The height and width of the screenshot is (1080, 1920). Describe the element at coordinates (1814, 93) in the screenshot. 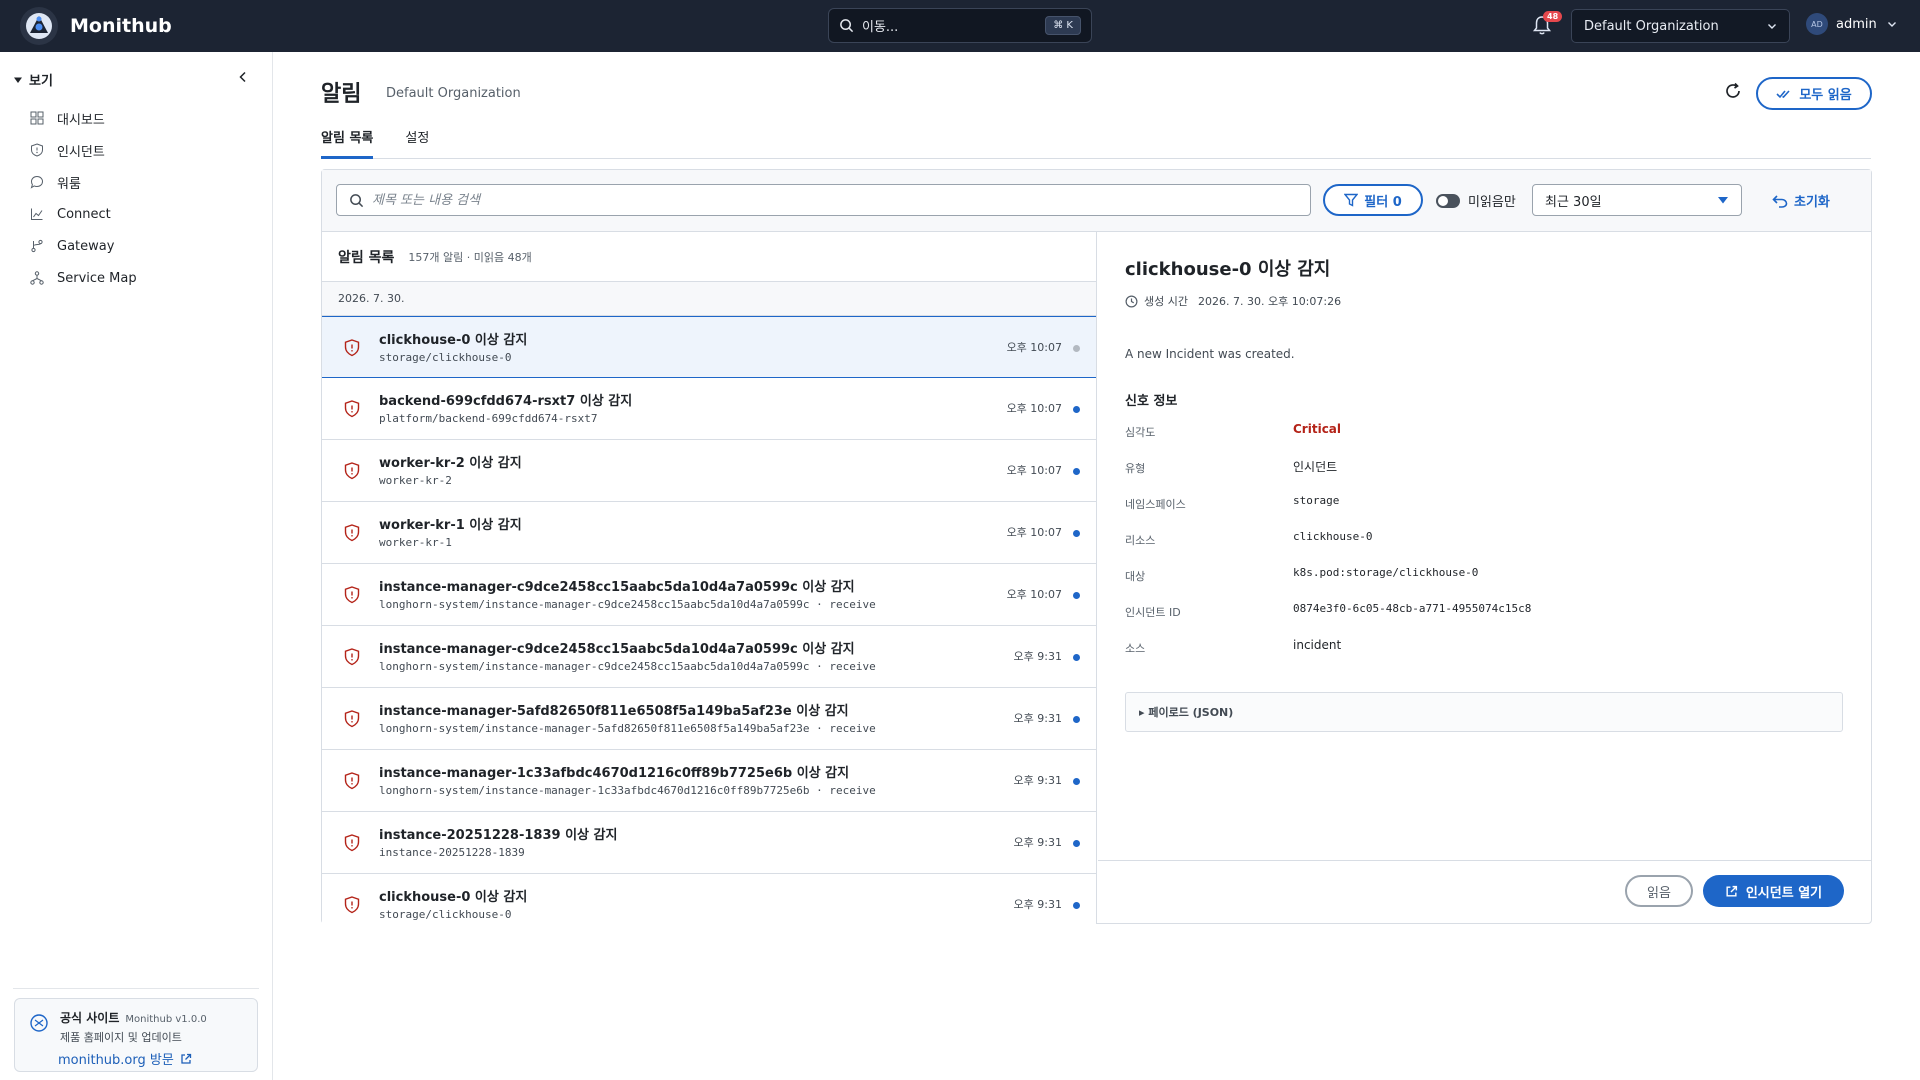

I see `read-all-button: 모두 읽음` at that location.